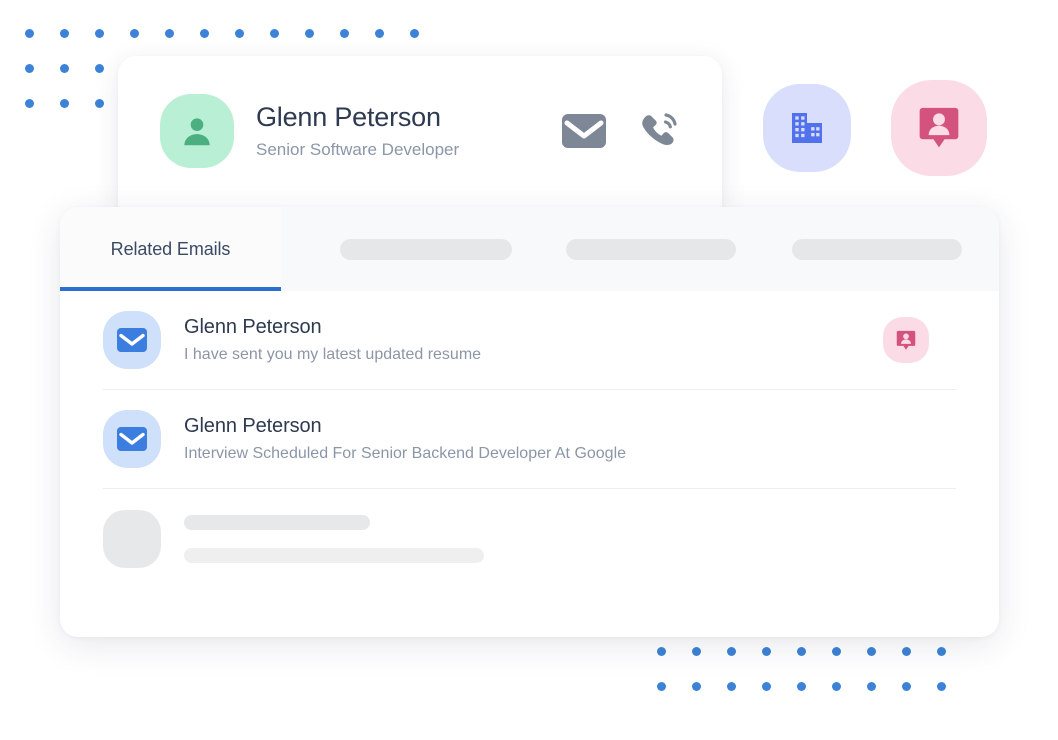  Describe the element at coordinates (277, 522) in the screenshot. I see `placeholder-line-primary` at that location.